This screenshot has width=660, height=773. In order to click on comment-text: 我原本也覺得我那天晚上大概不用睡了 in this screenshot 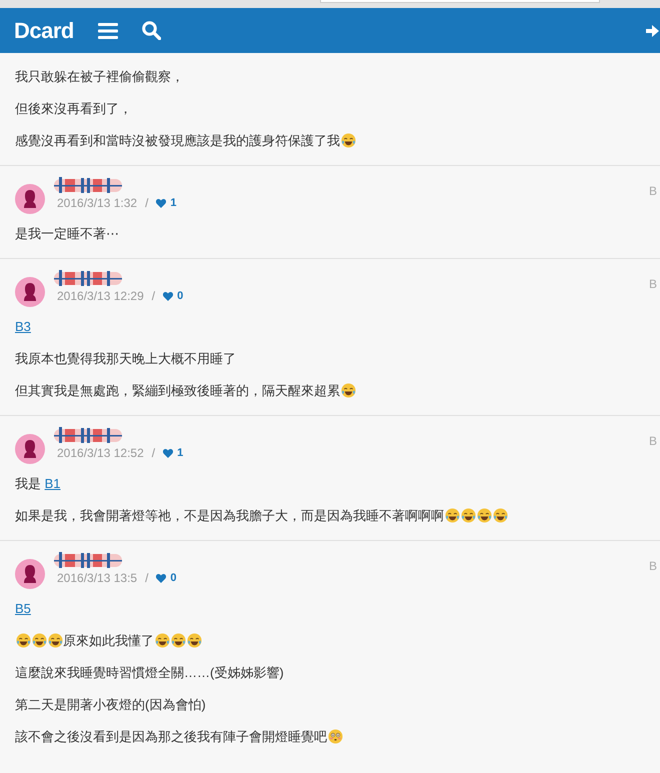, I will do `click(126, 359)`.